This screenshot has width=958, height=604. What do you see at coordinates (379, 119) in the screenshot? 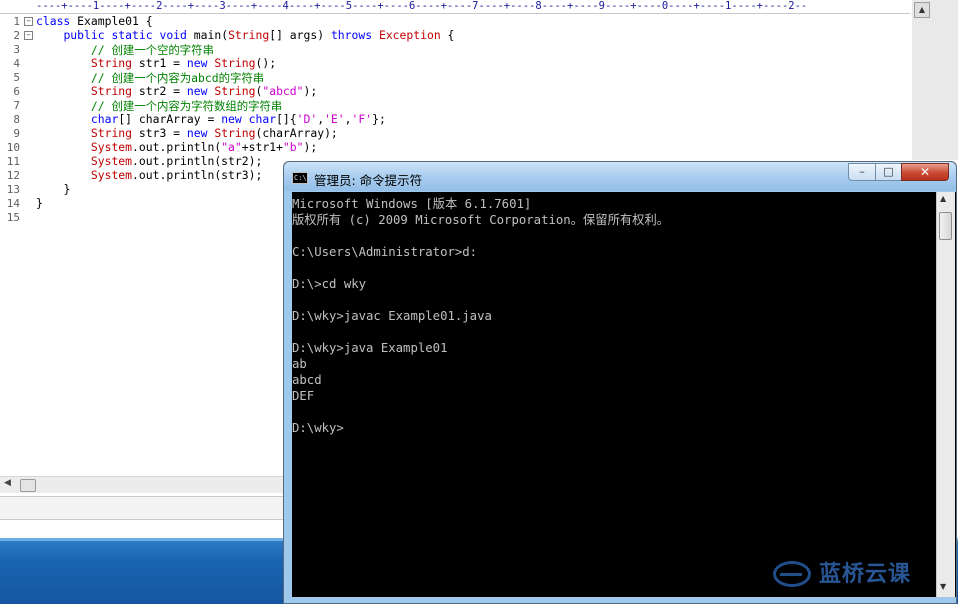
I see `code-token: };` at bounding box center [379, 119].